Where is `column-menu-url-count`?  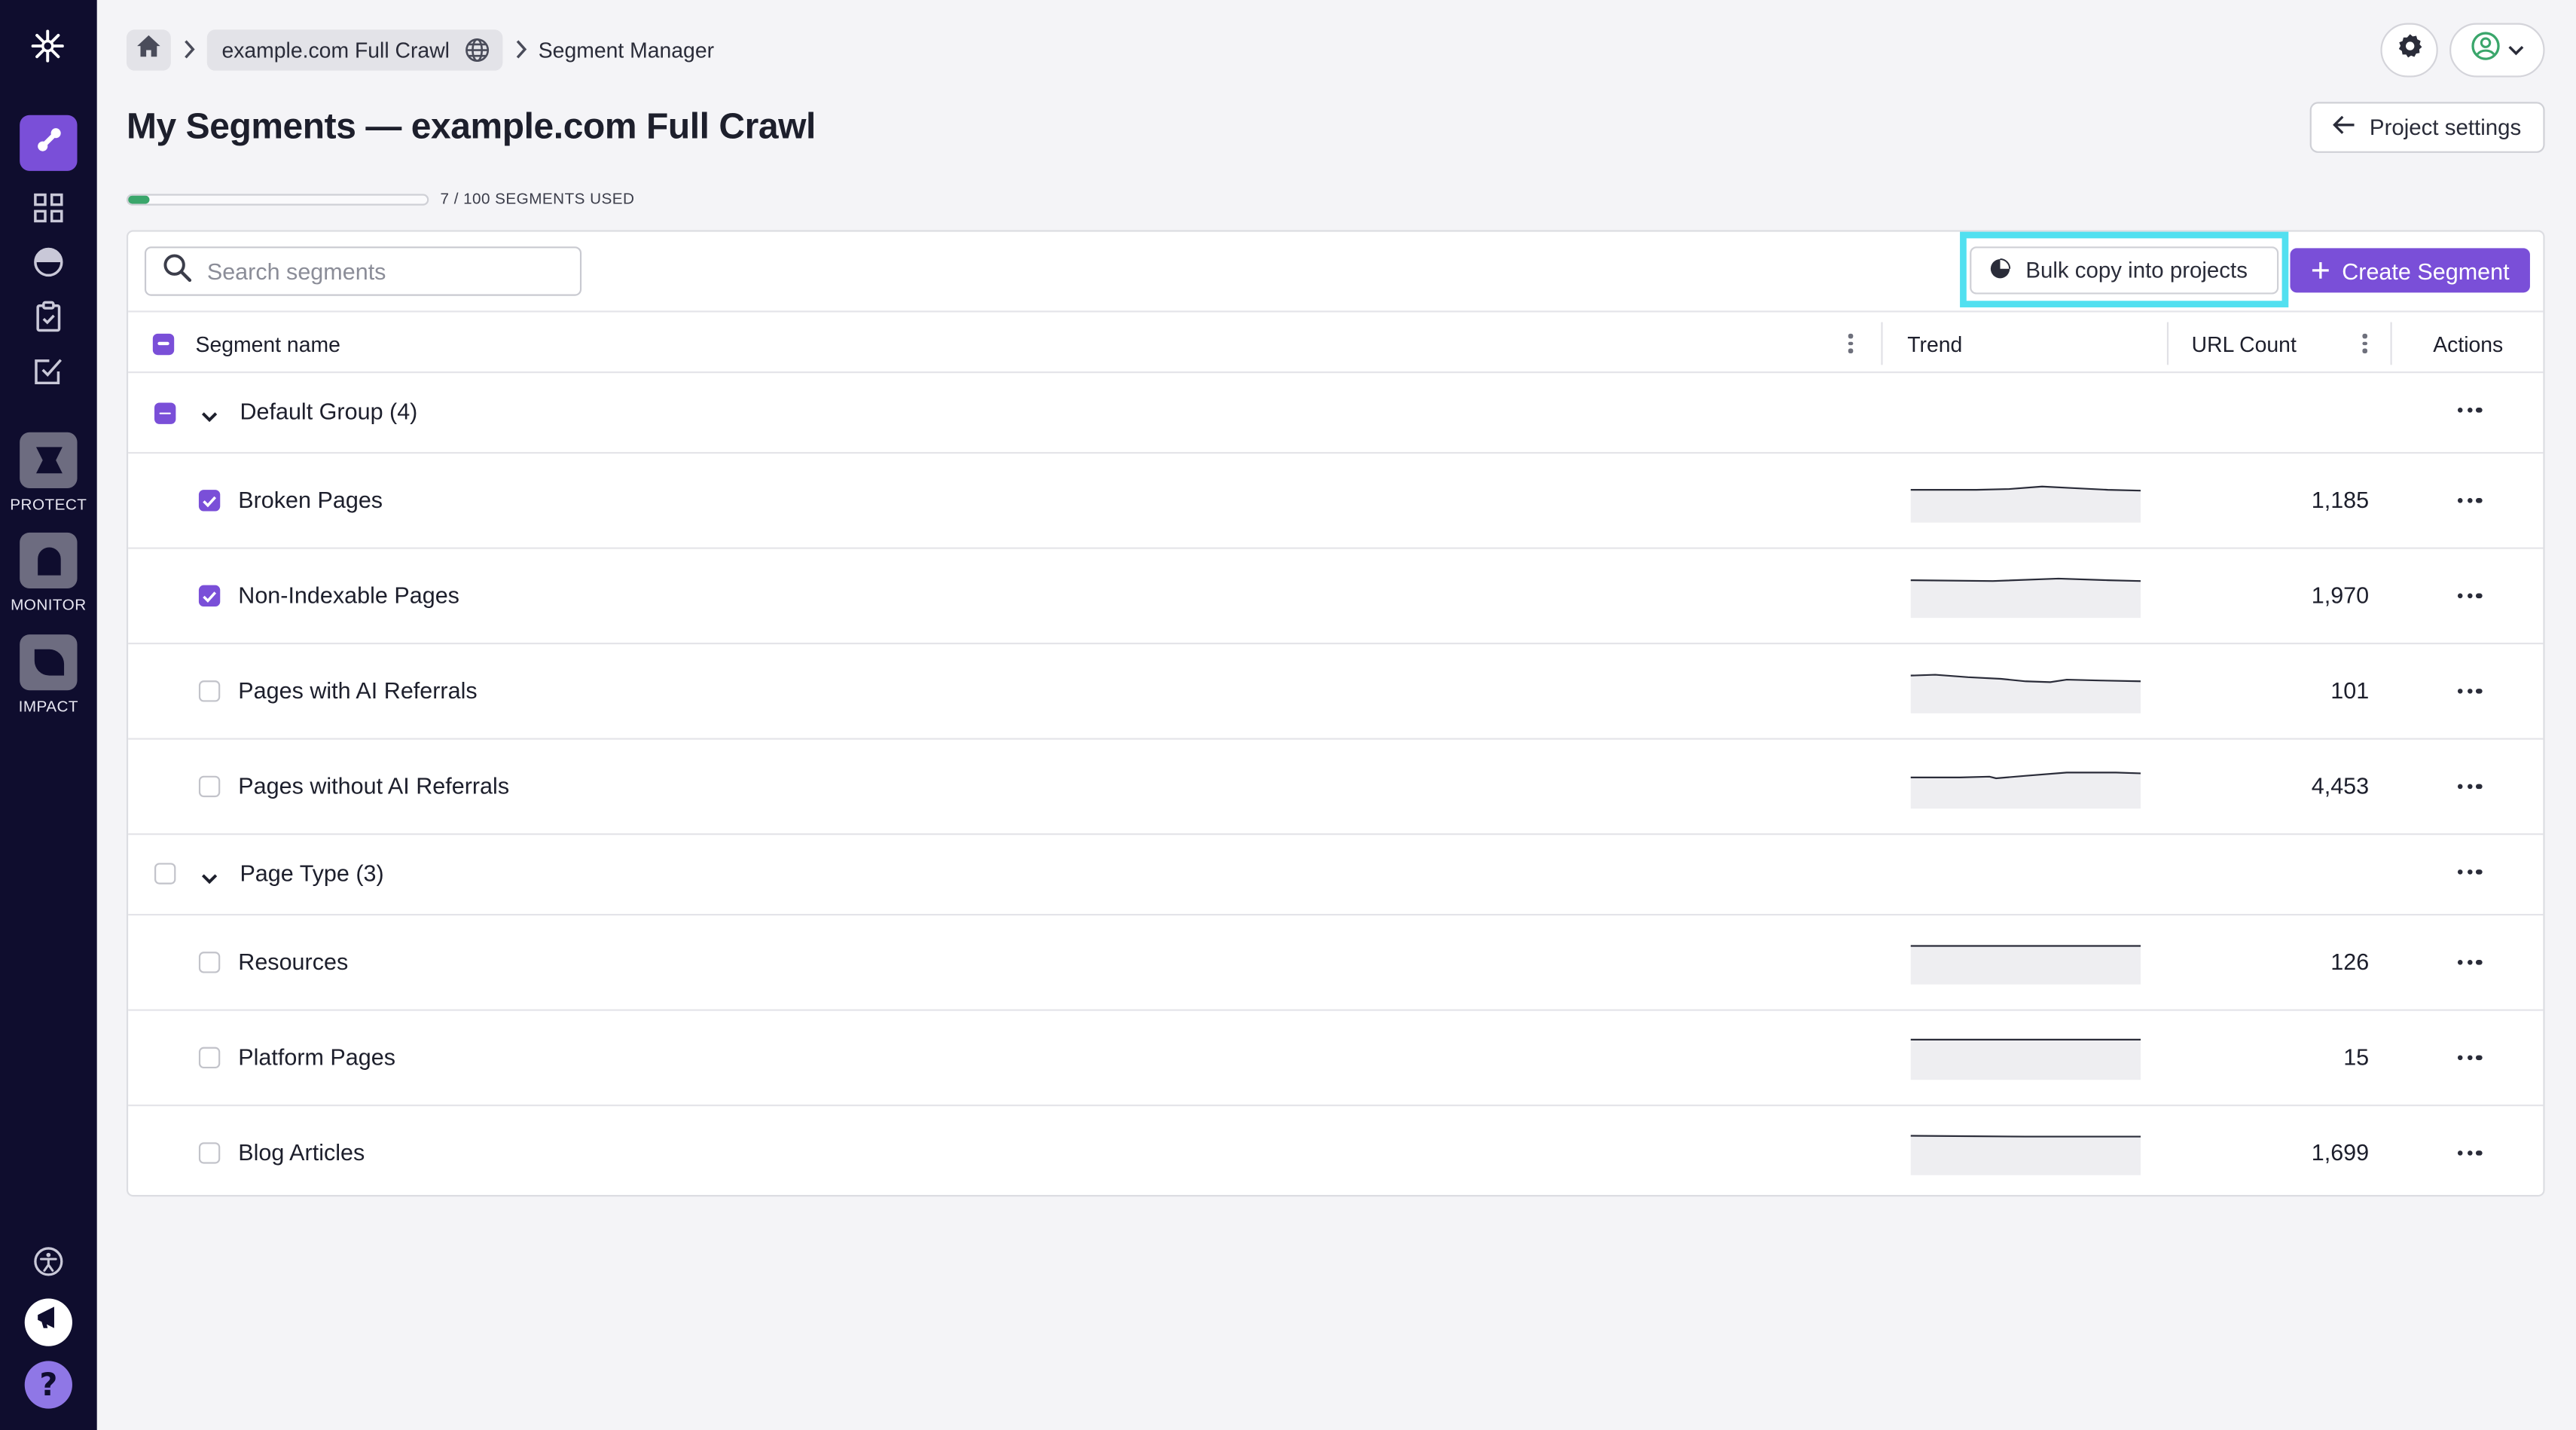
column-menu-url-count is located at coordinates (2365, 344).